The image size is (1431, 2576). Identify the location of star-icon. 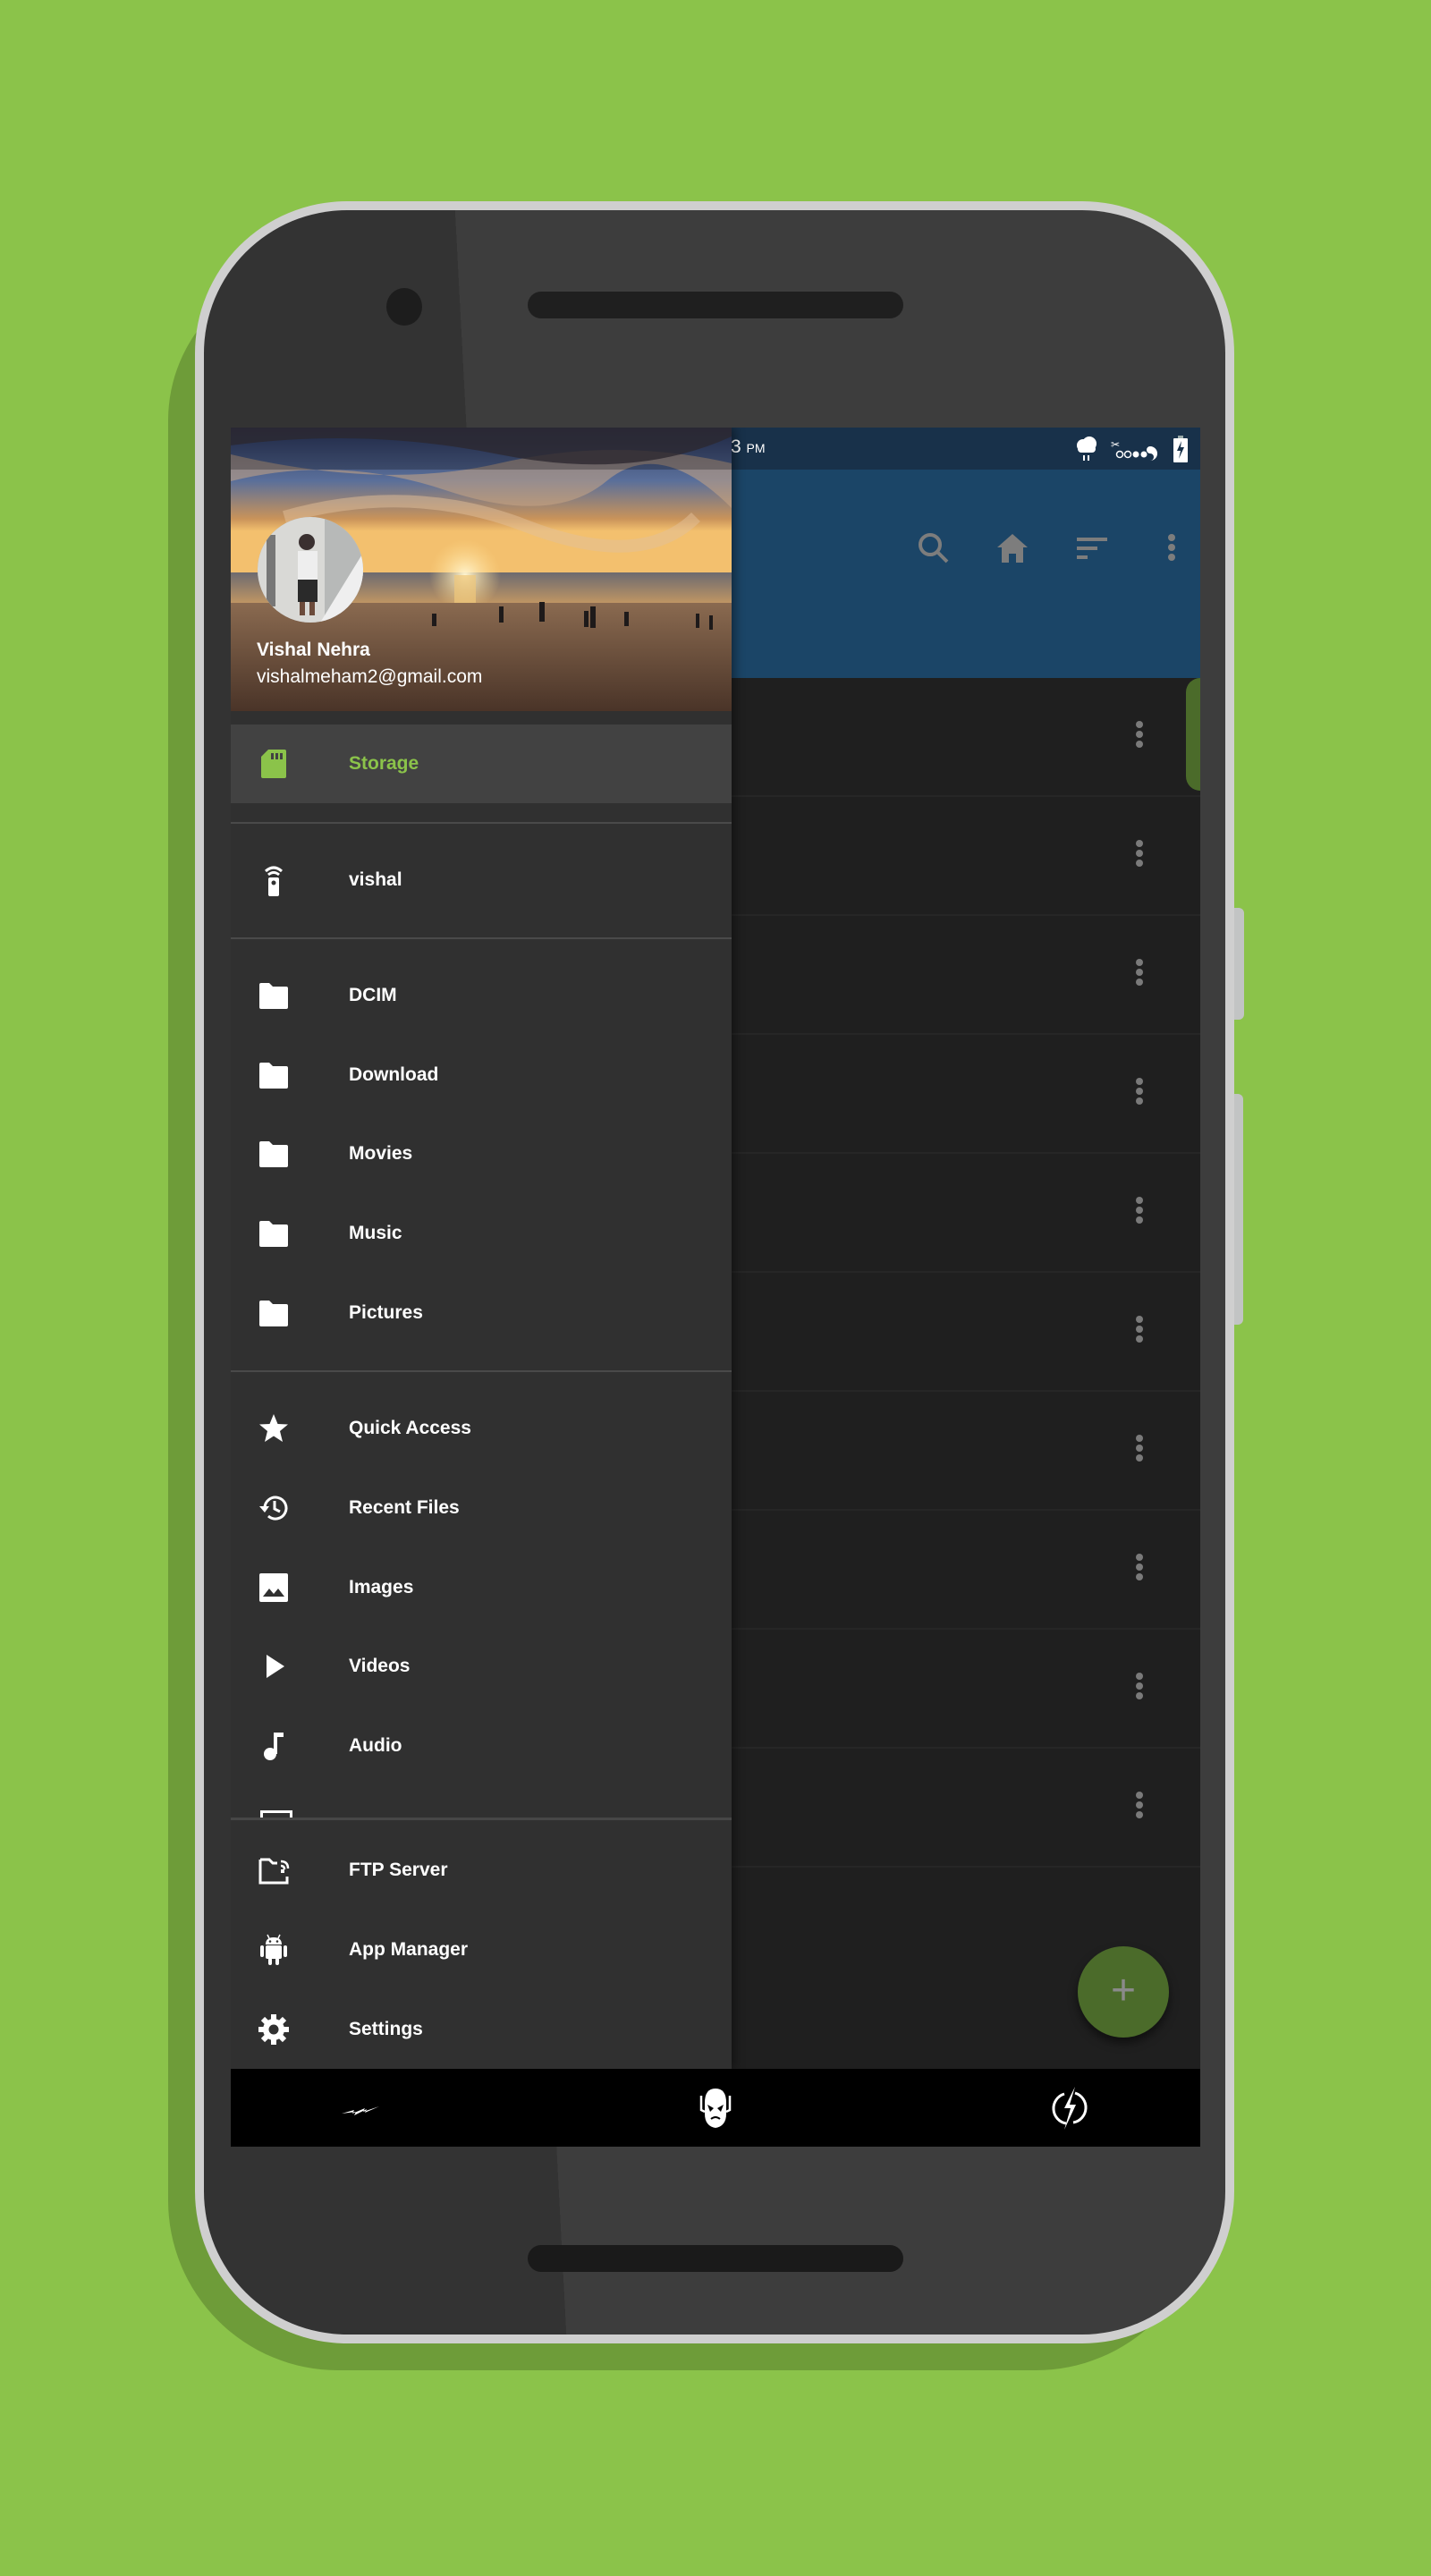
(274, 1428).